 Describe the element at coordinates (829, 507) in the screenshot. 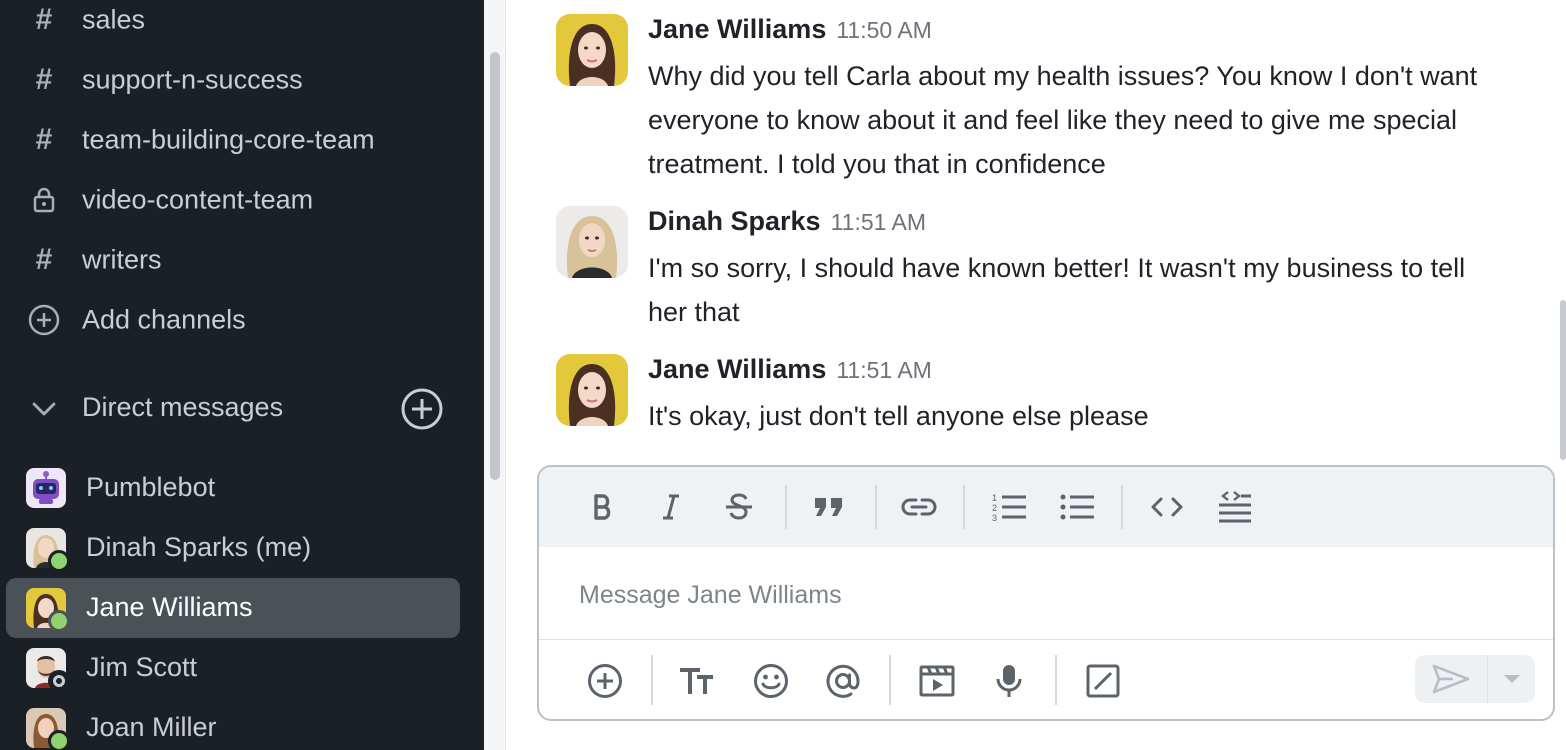

I see `quote-icon` at that location.